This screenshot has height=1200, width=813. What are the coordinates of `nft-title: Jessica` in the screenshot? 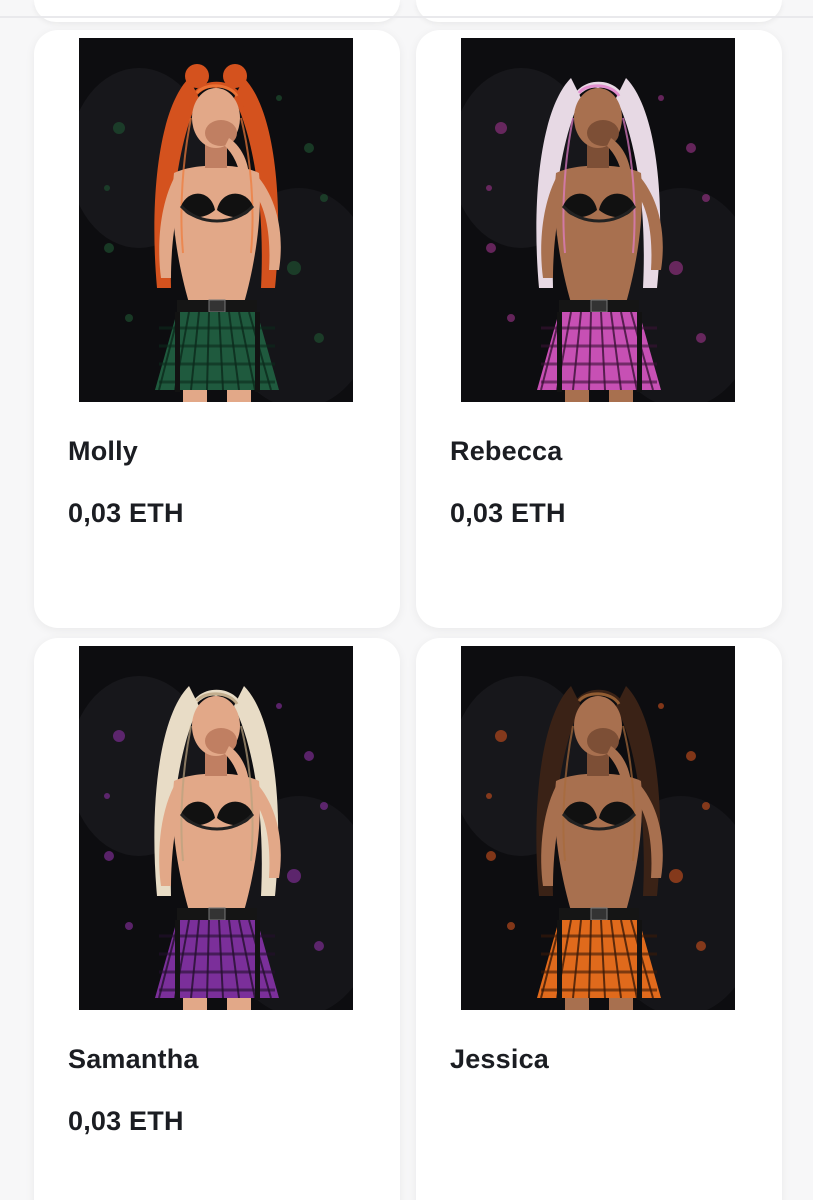 It's located at (499, 1059).